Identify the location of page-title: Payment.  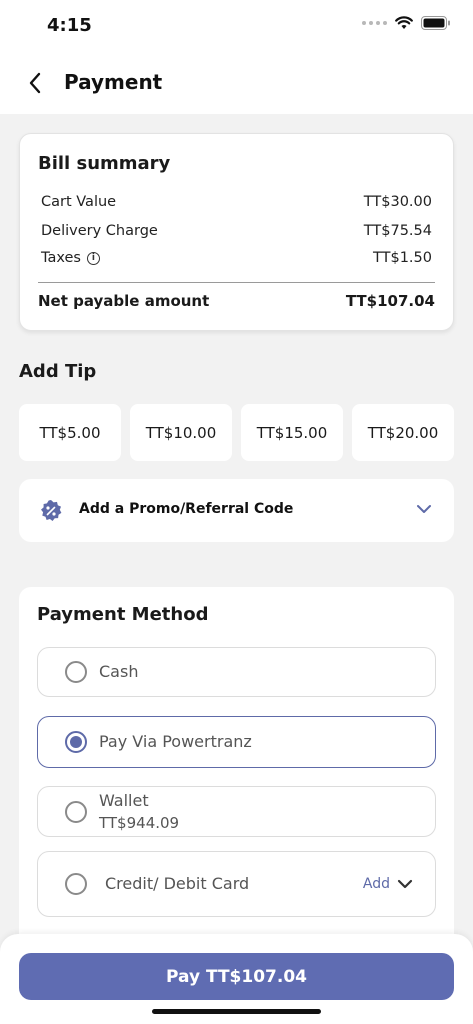
(113, 82).